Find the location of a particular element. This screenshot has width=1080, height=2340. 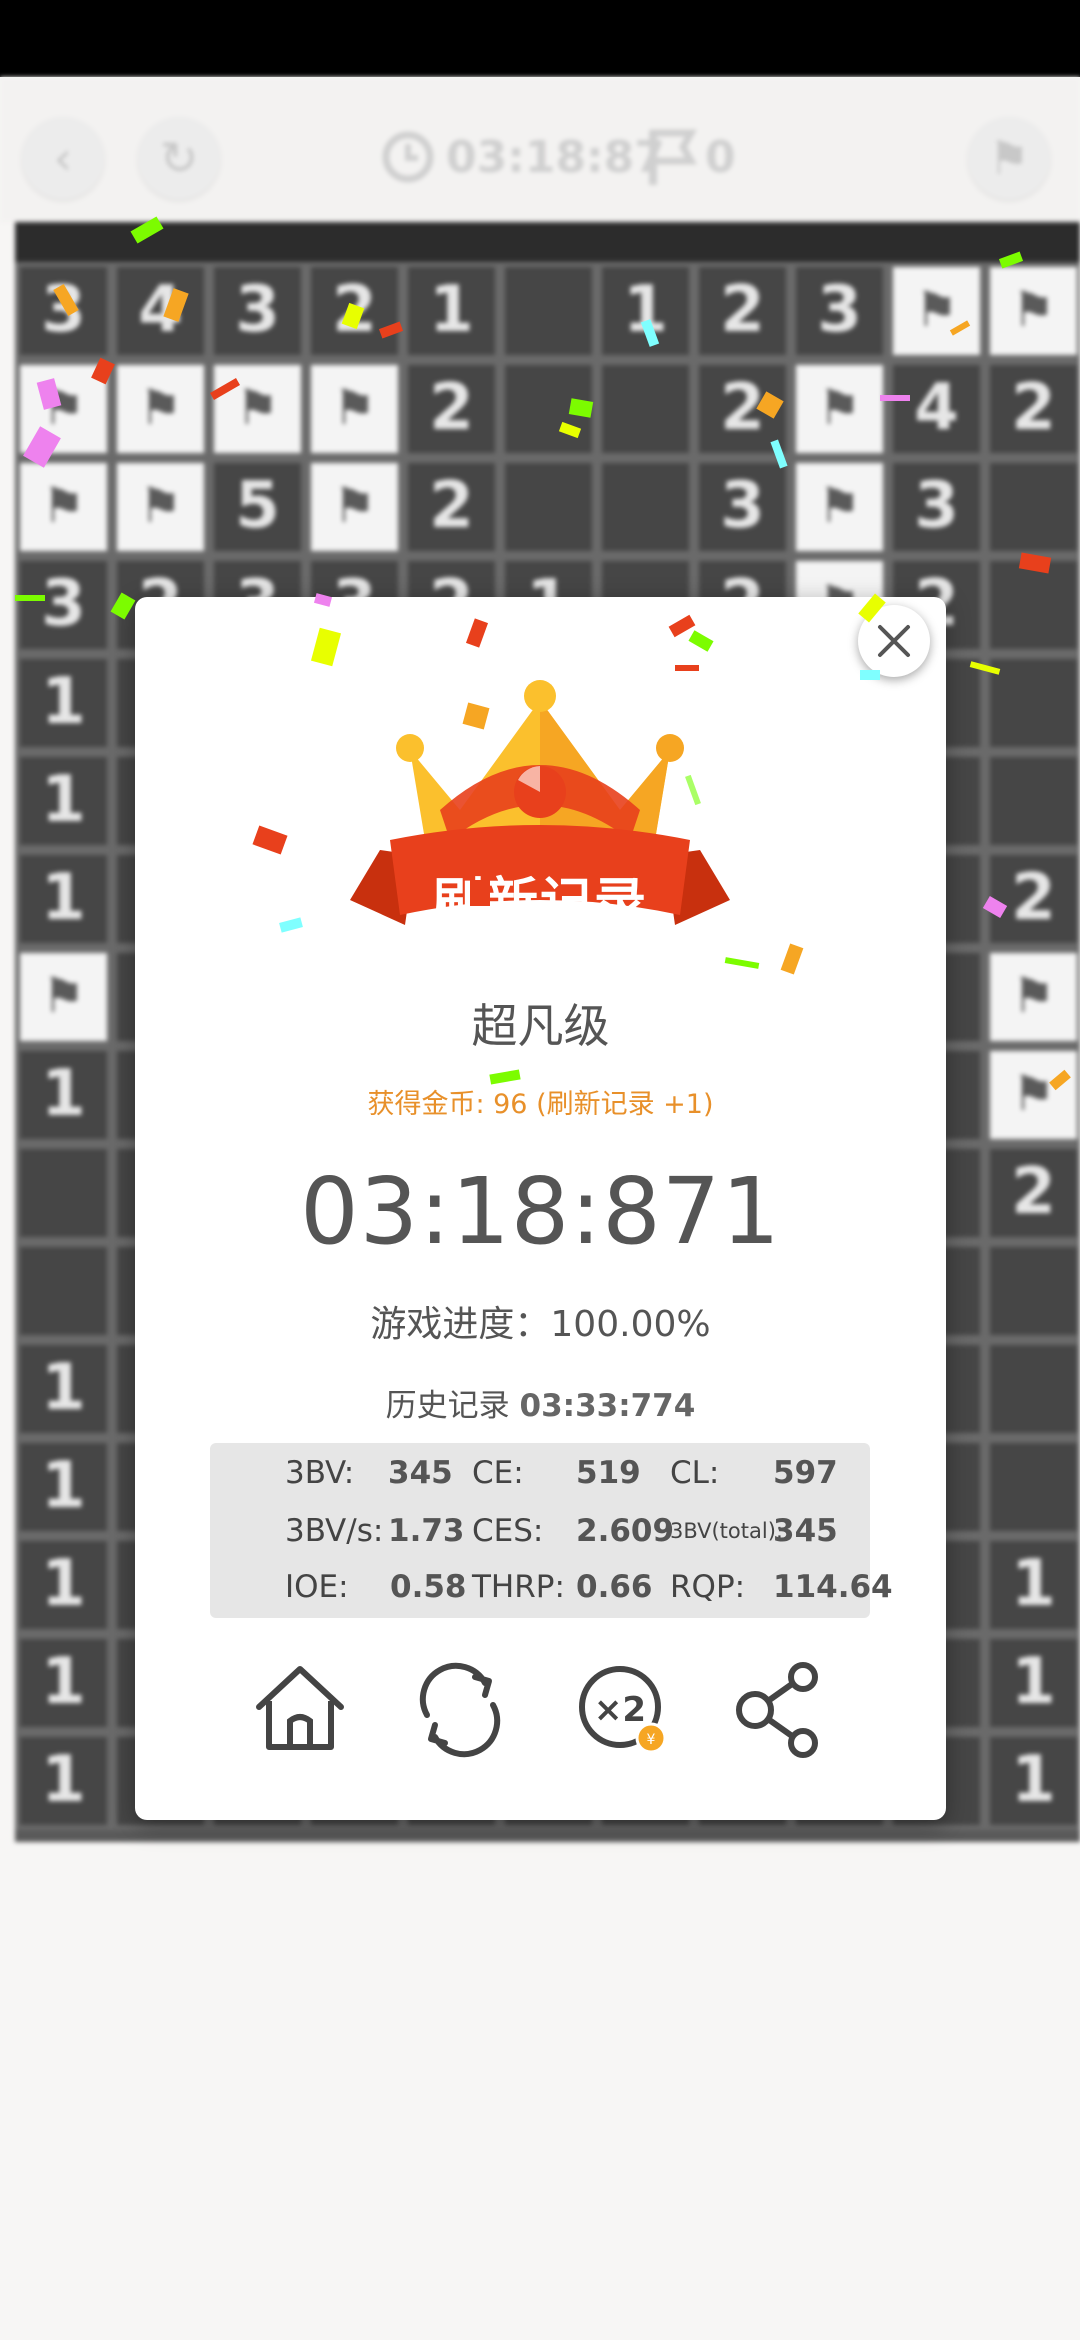

home-button is located at coordinates (300, 1710).